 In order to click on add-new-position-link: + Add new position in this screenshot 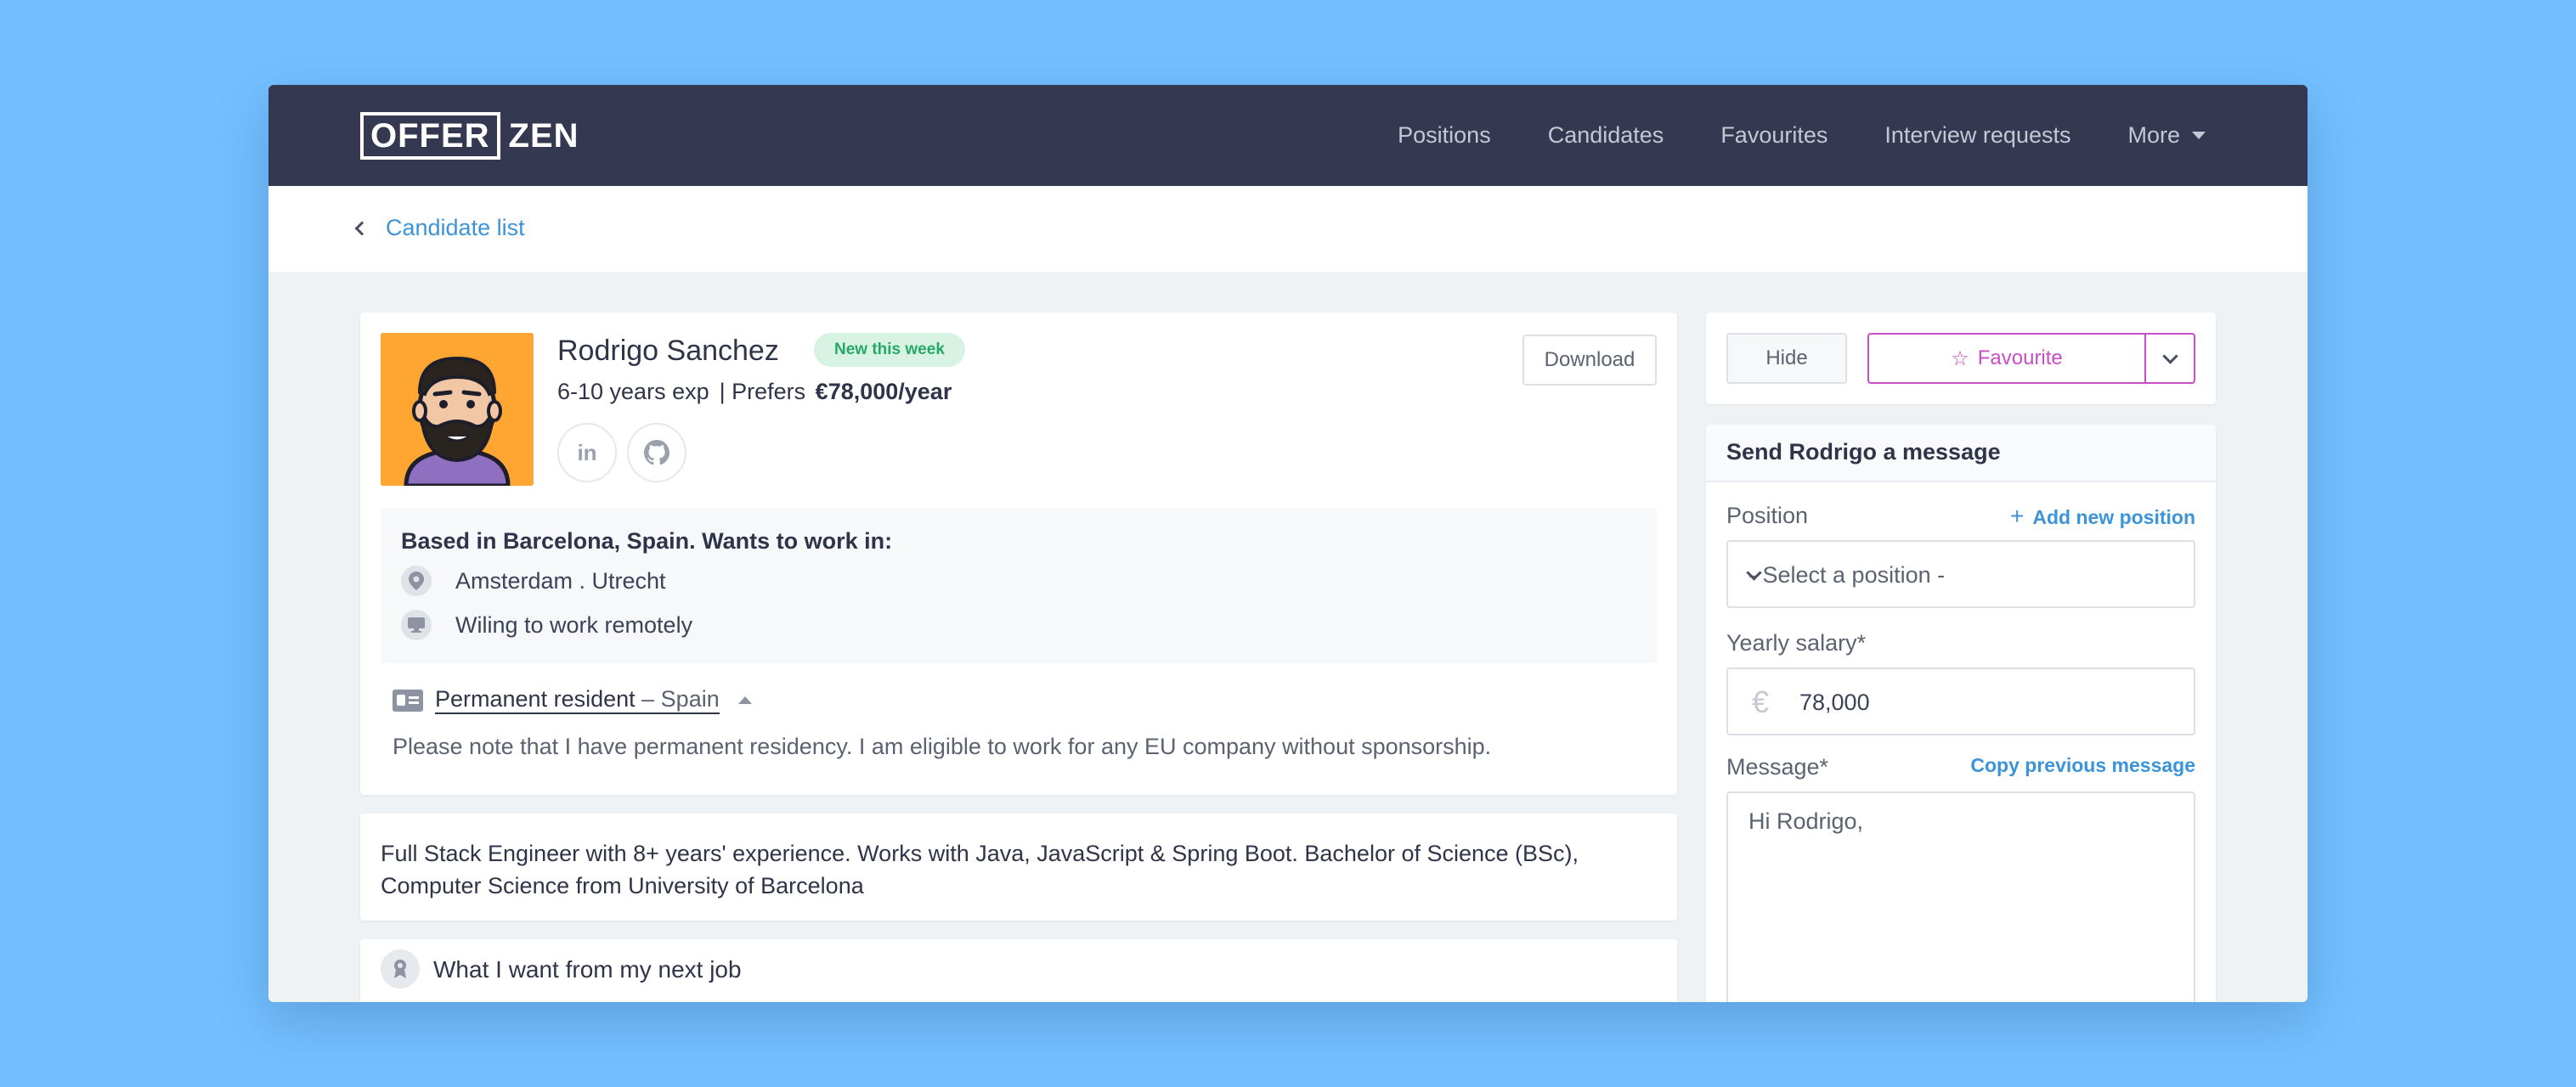, I will do `click(2102, 516)`.